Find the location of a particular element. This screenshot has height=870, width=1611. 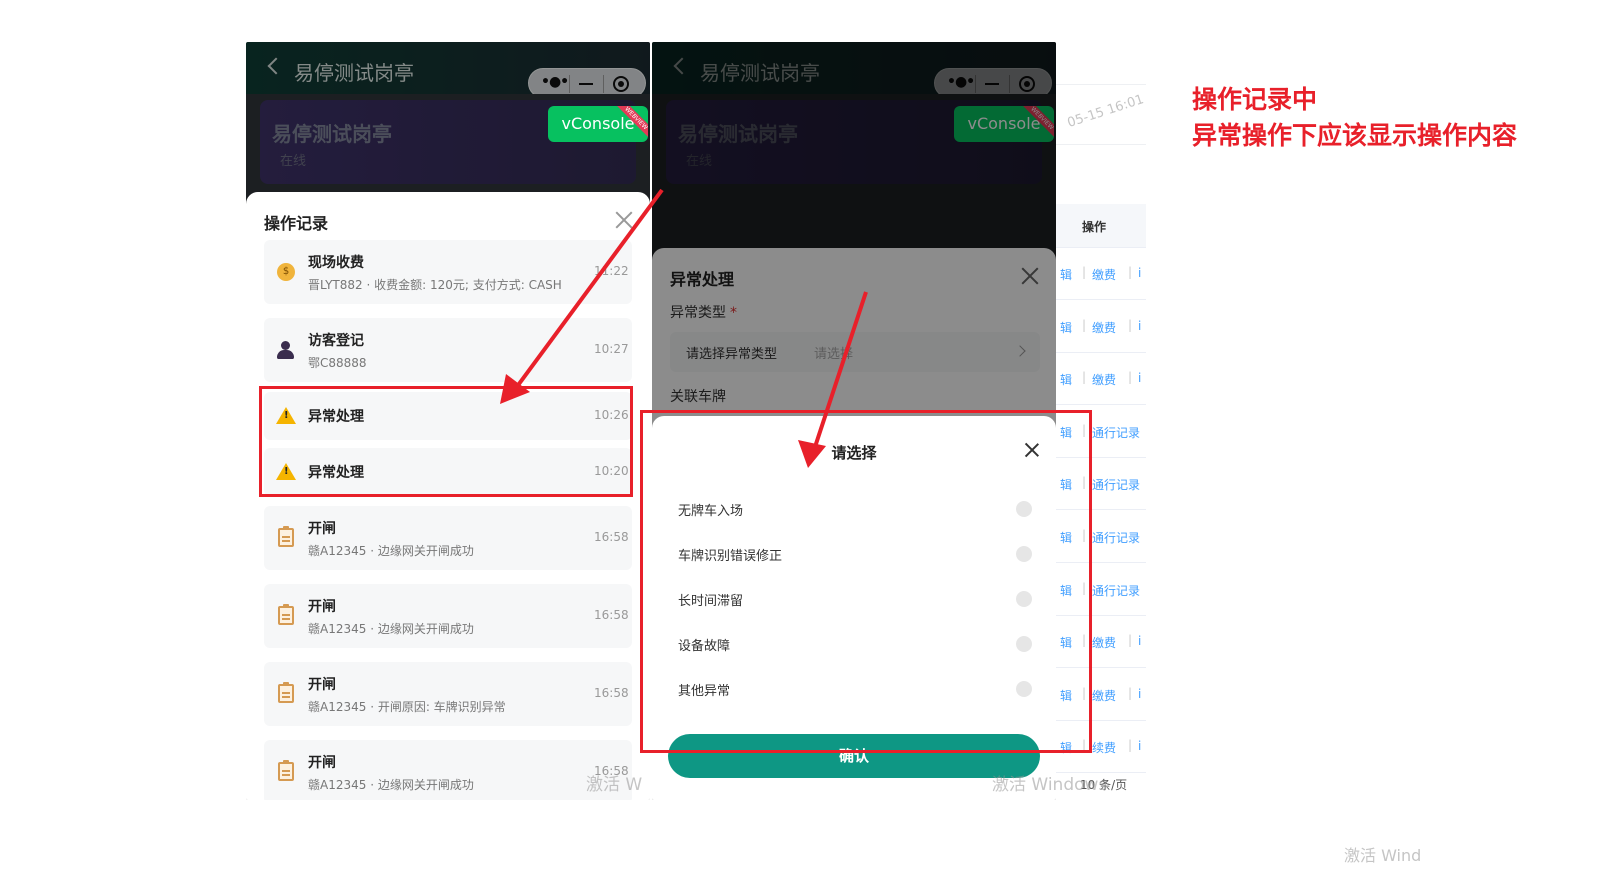

highlight-box-picker is located at coordinates (866, 581).